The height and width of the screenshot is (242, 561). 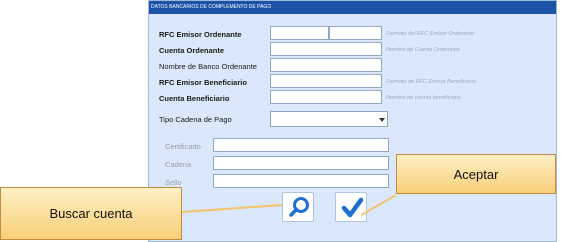 I want to click on rfc-emisor-ordenante-label: RFC Emisor Ordenante, so click(x=200, y=34).